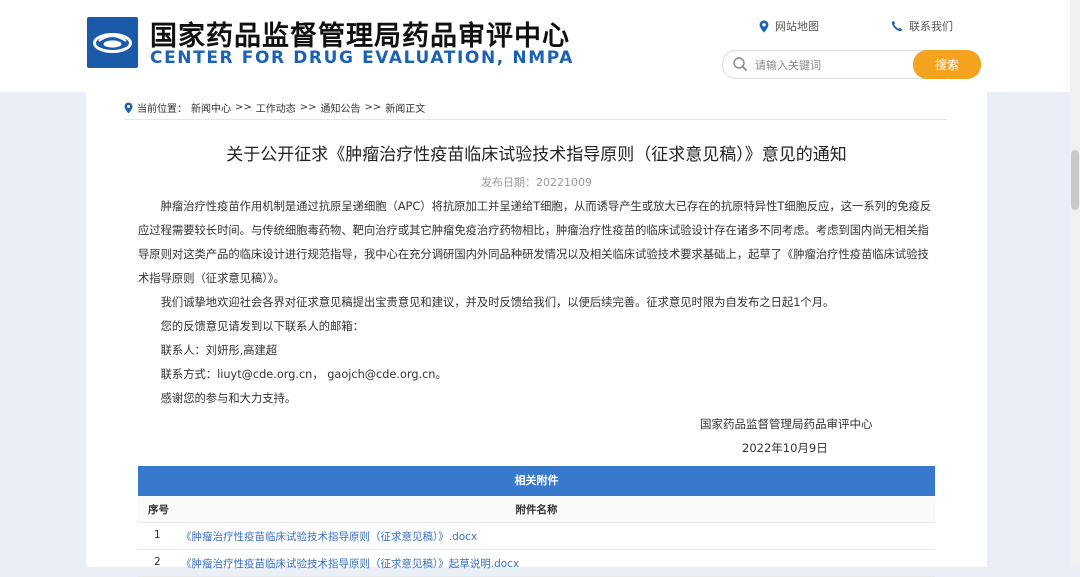 Image resolution: width=1080 pixels, height=577 pixels. I want to click on site-logo, so click(112, 42).